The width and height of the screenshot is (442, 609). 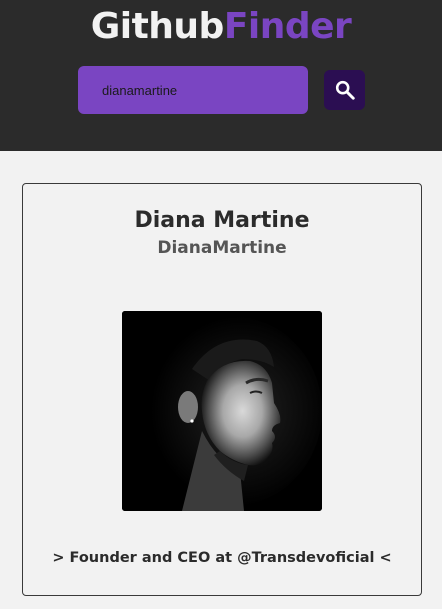 I want to click on profile-name: Diana Martine, so click(x=222, y=220).